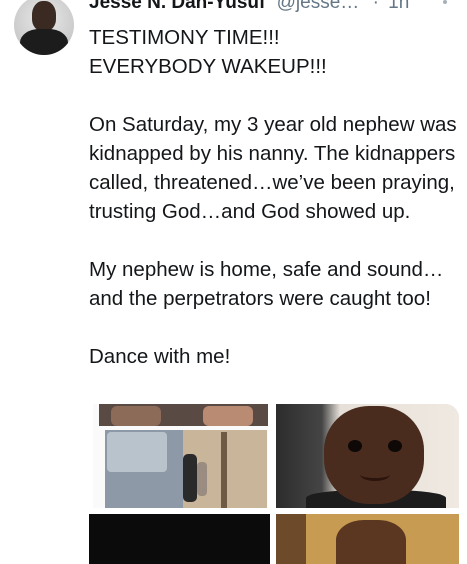 The height and width of the screenshot is (564, 467). I want to click on avatar-head, so click(44, 16).